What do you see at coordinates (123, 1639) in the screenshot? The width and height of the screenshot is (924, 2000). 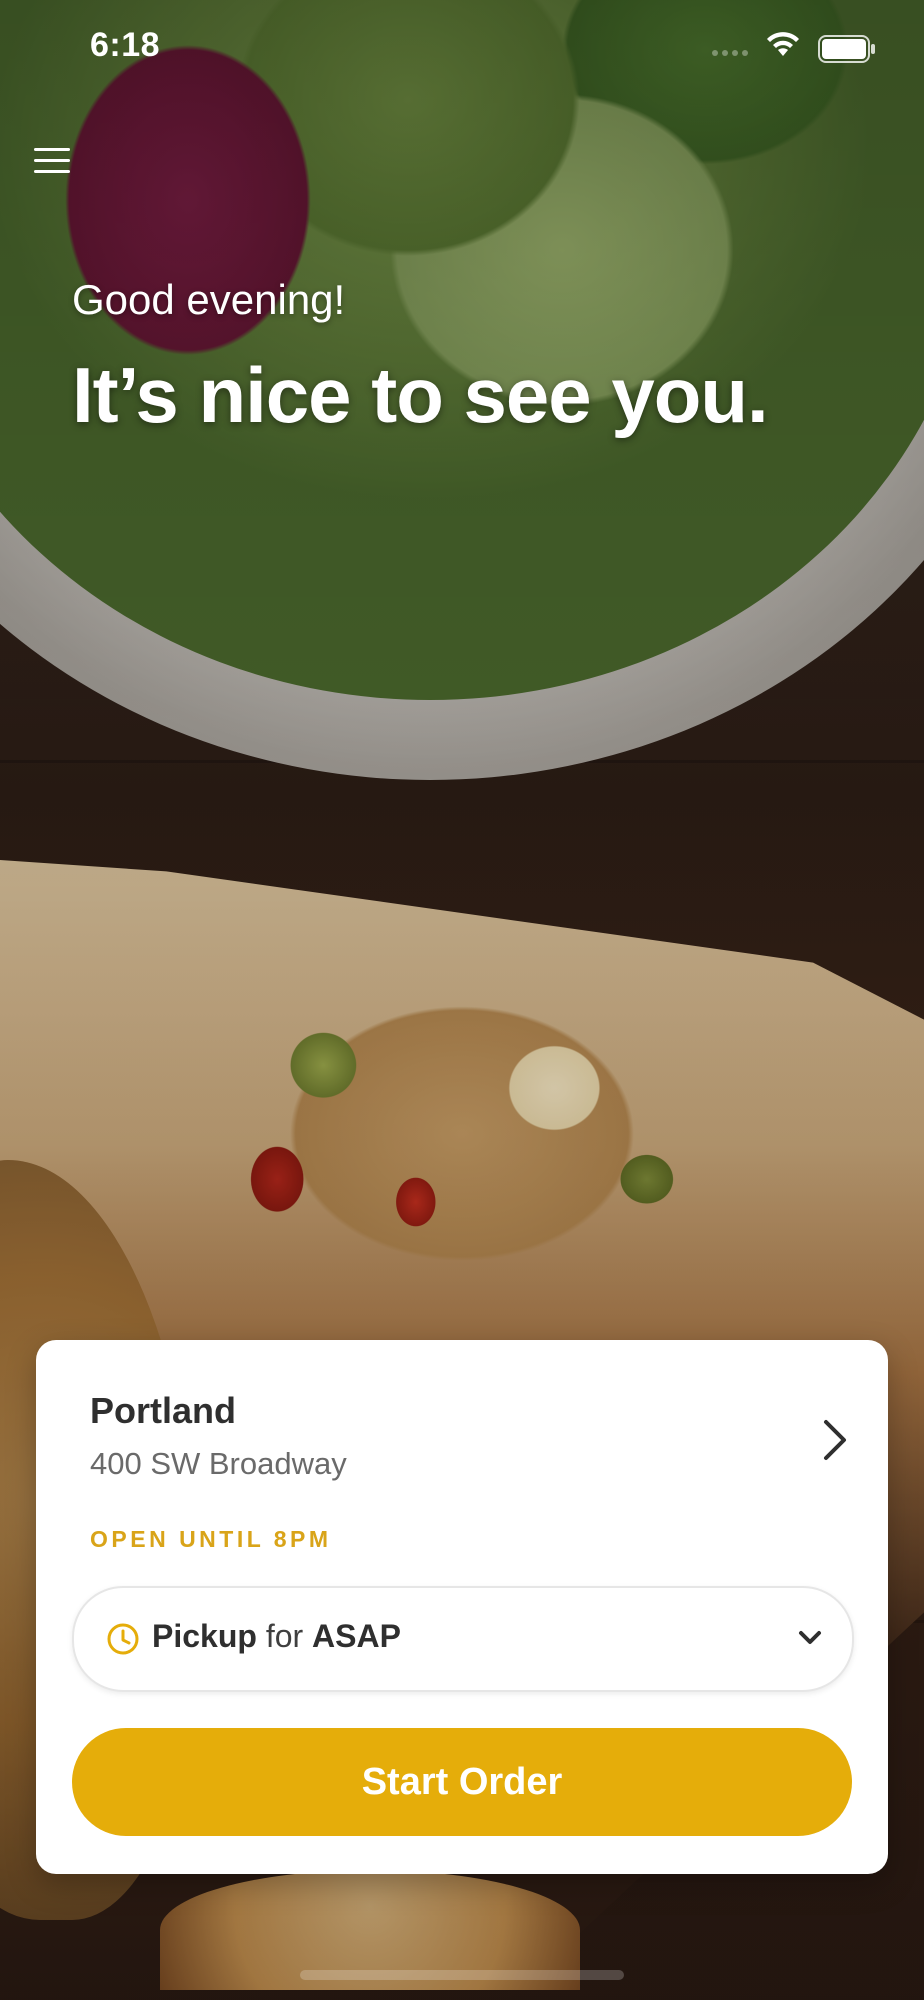 I see `clock-icon` at bounding box center [123, 1639].